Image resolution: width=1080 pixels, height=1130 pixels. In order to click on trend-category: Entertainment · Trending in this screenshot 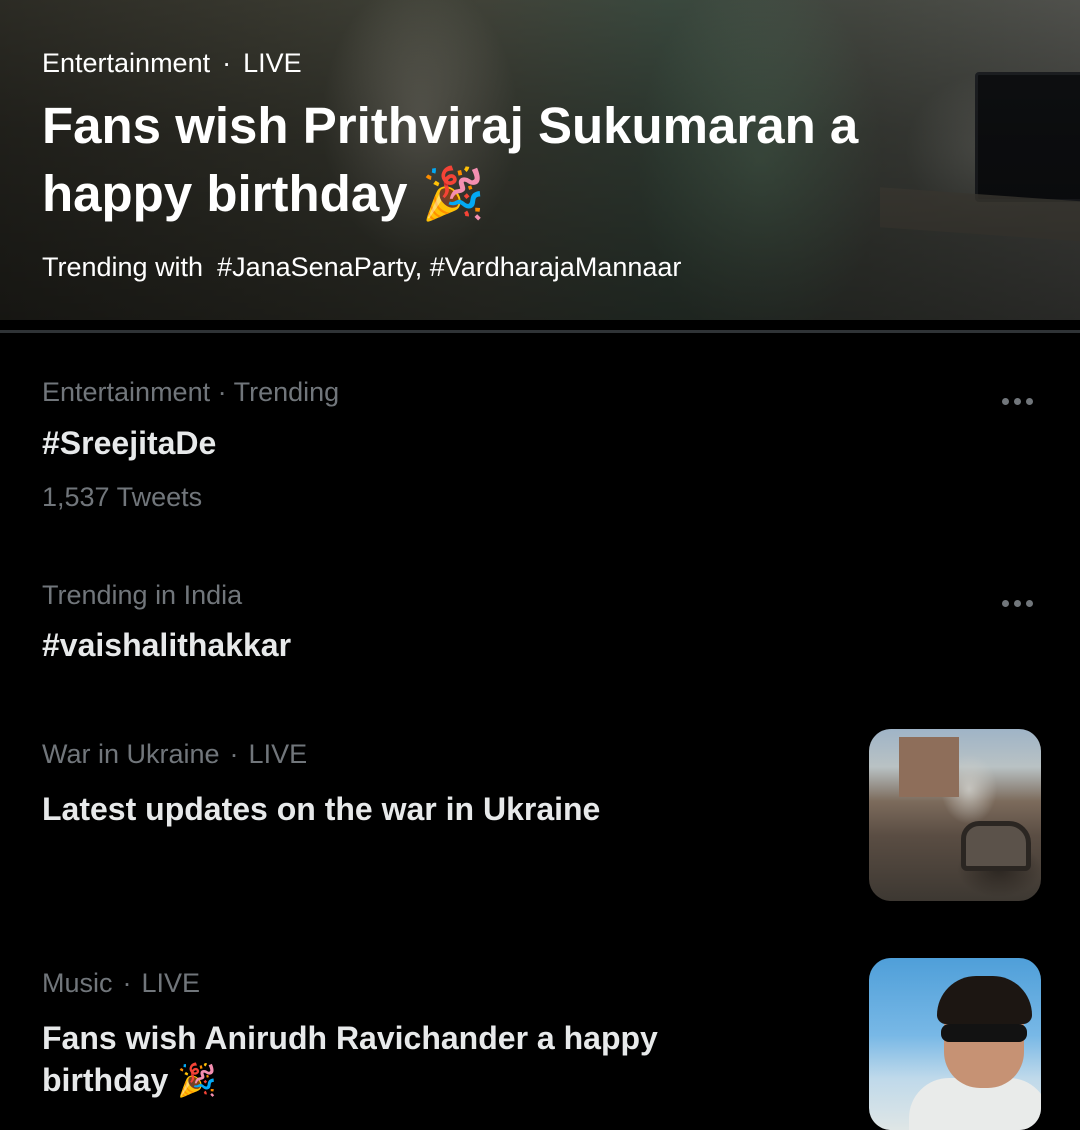, I will do `click(191, 392)`.